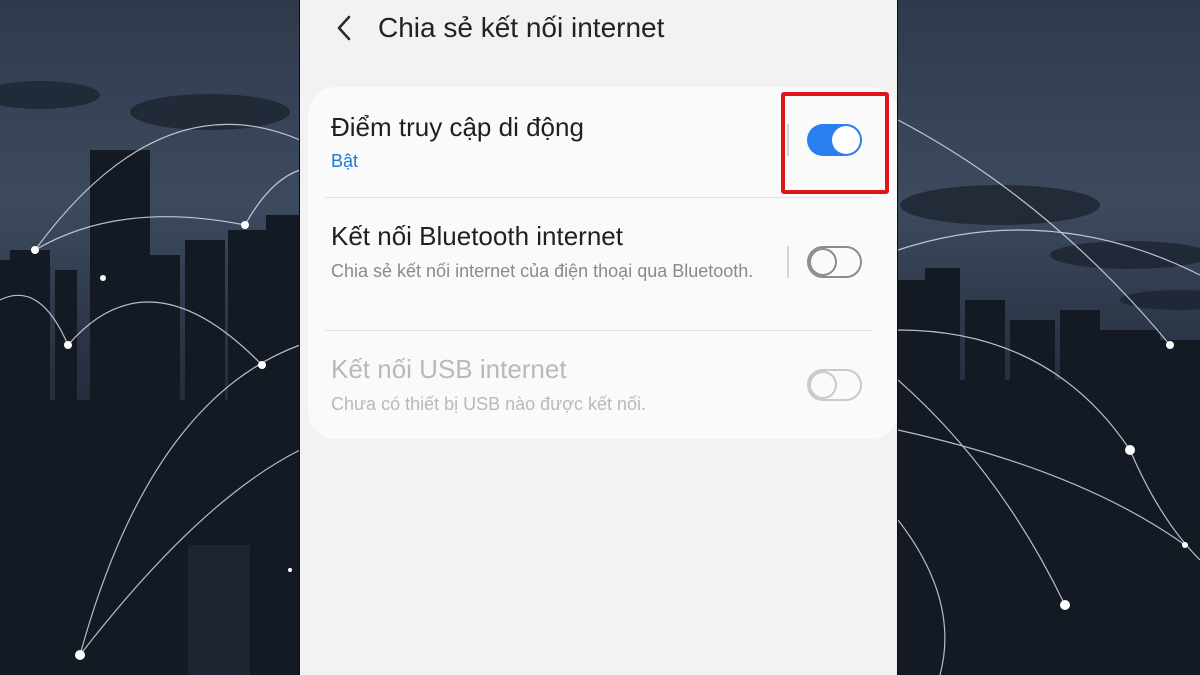 The height and width of the screenshot is (675, 1200). Describe the element at coordinates (477, 236) in the screenshot. I see `setting-title: Kết nối Bluetooth internet` at that location.